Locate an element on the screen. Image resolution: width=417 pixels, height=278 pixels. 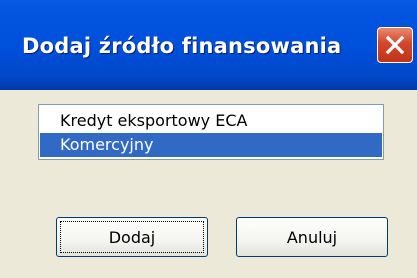
window-title: Dodaj źródło finansowania is located at coordinates (182, 46).